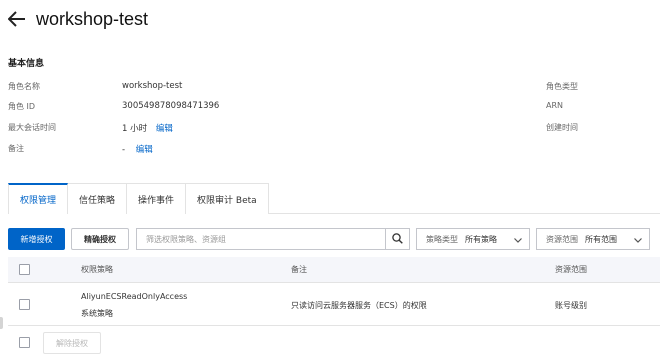 The width and height of the screenshot is (660, 361). Describe the element at coordinates (100, 239) in the screenshot. I see `precise-authorization-button: 精确授权` at that location.